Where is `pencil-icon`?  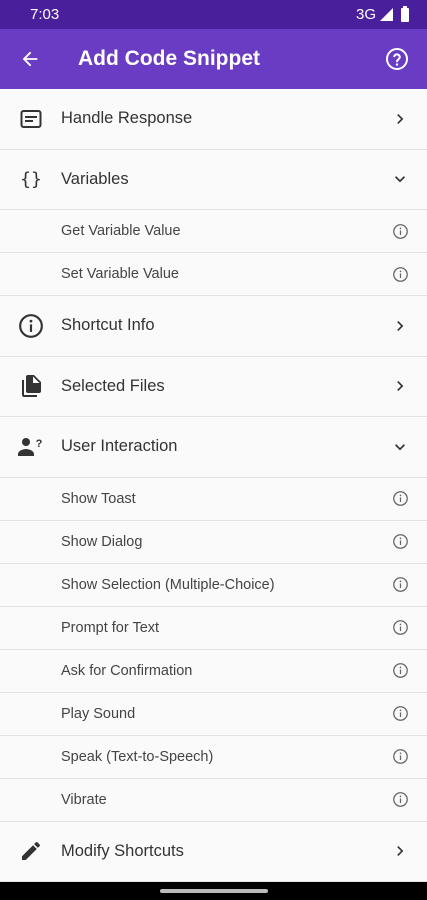
pencil-icon is located at coordinates (30, 851).